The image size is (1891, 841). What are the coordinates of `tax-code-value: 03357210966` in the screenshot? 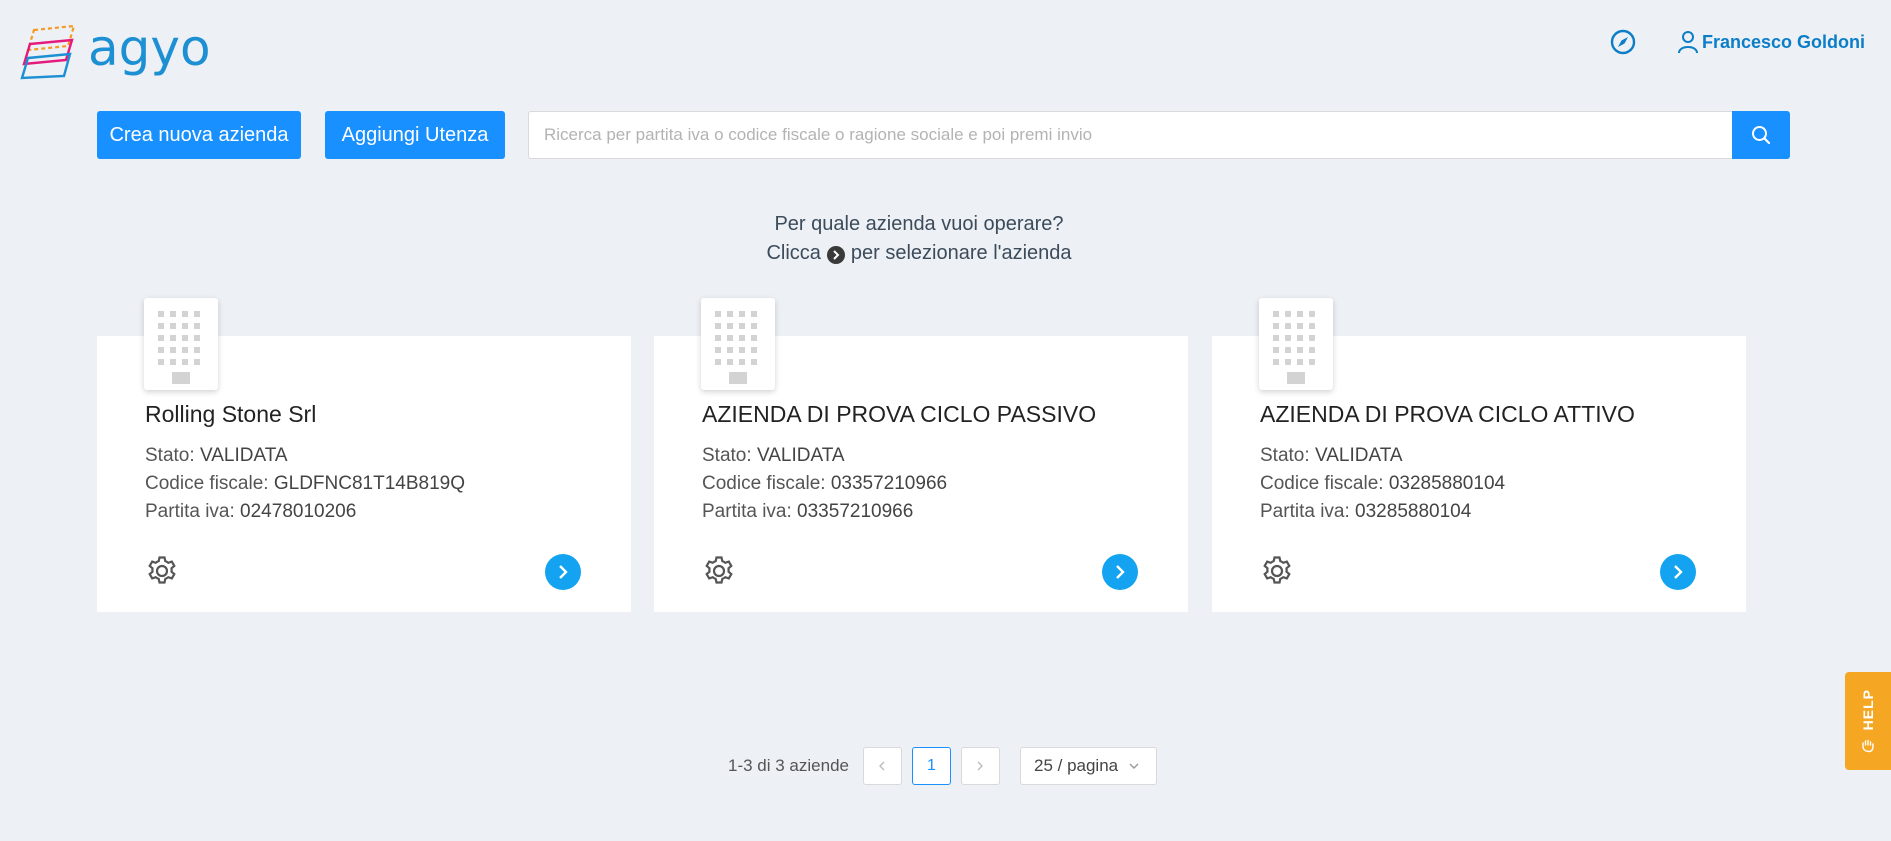 It's located at (889, 483).